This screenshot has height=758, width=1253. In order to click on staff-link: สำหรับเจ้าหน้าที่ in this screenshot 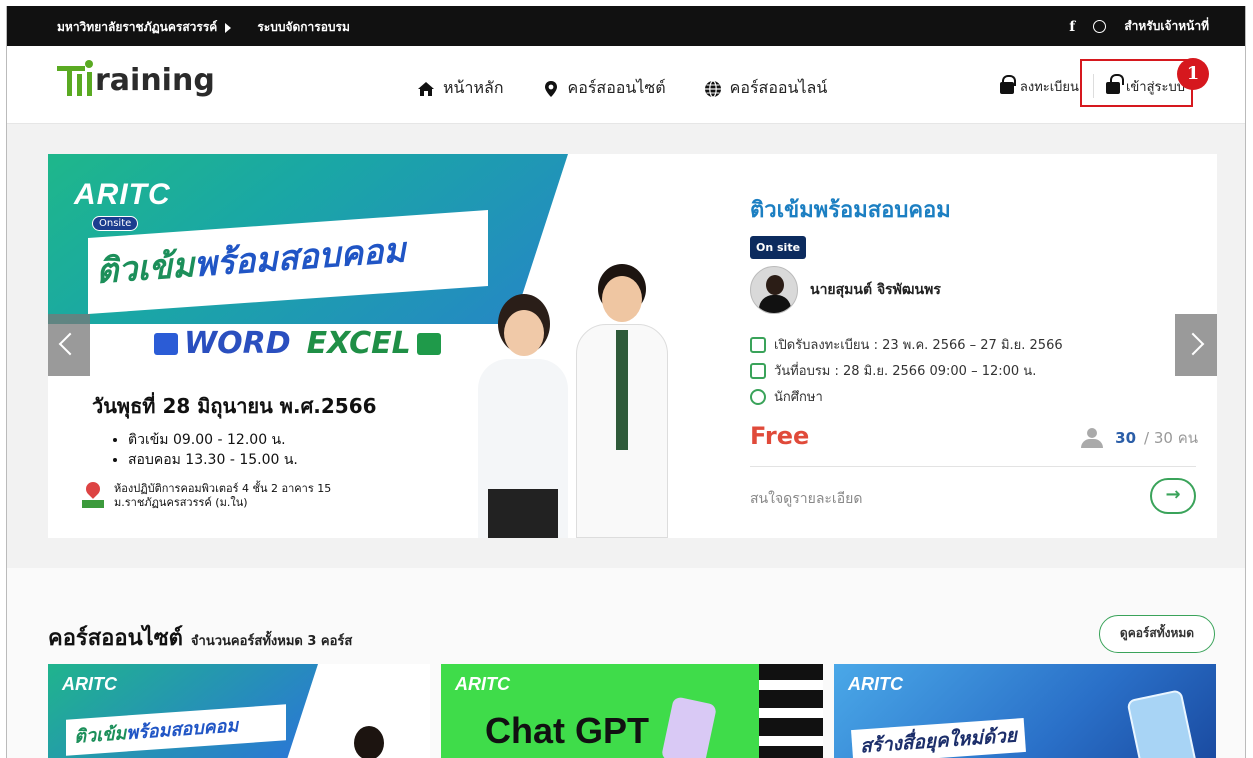, I will do `click(1166, 26)`.